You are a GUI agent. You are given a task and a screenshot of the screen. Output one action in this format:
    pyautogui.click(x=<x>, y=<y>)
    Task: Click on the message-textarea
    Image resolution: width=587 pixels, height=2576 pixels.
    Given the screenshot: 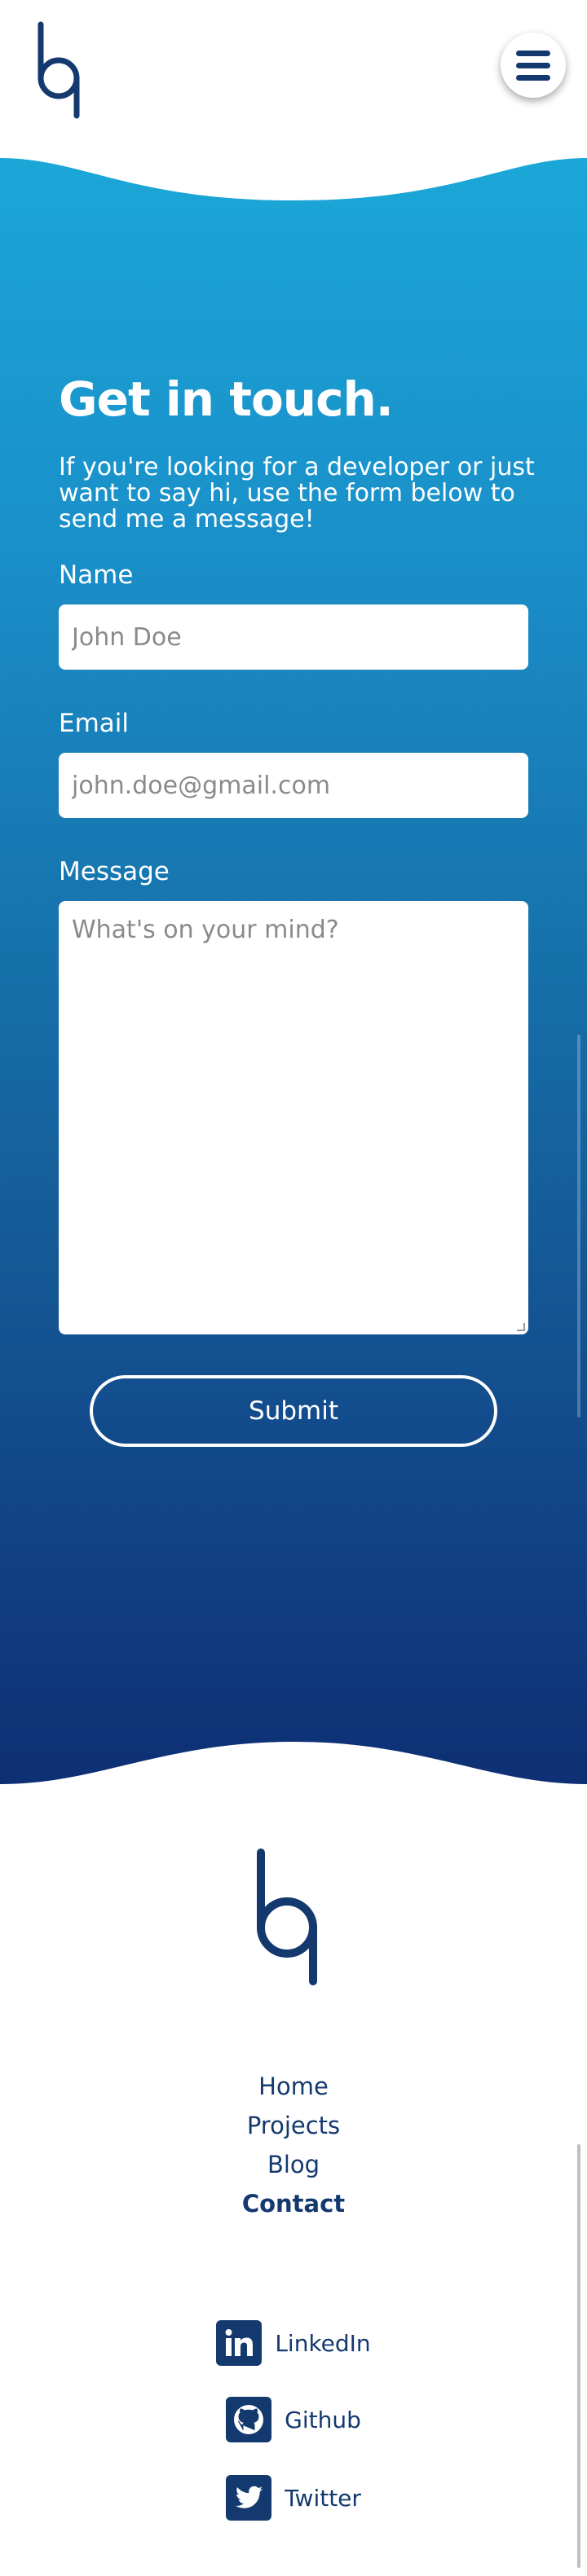 What is the action you would take?
    pyautogui.click(x=293, y=1117)
    